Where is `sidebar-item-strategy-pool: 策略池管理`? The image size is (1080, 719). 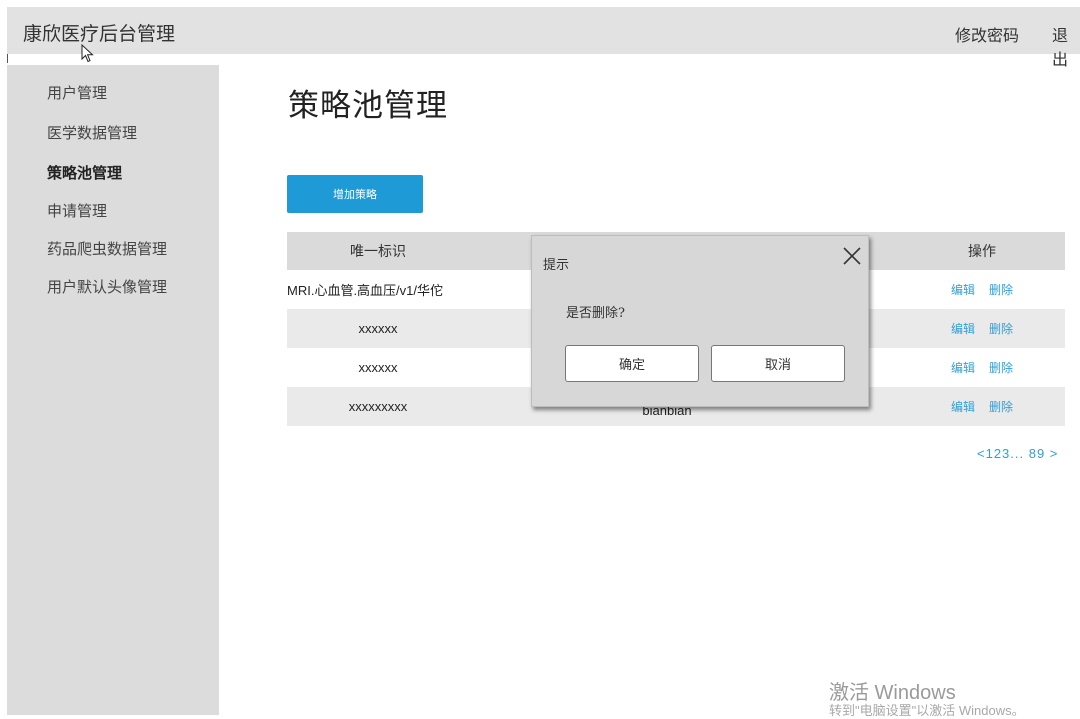
sidebar-item-strategy-pool: 策略池管理 is located at coordinates (84, 172).